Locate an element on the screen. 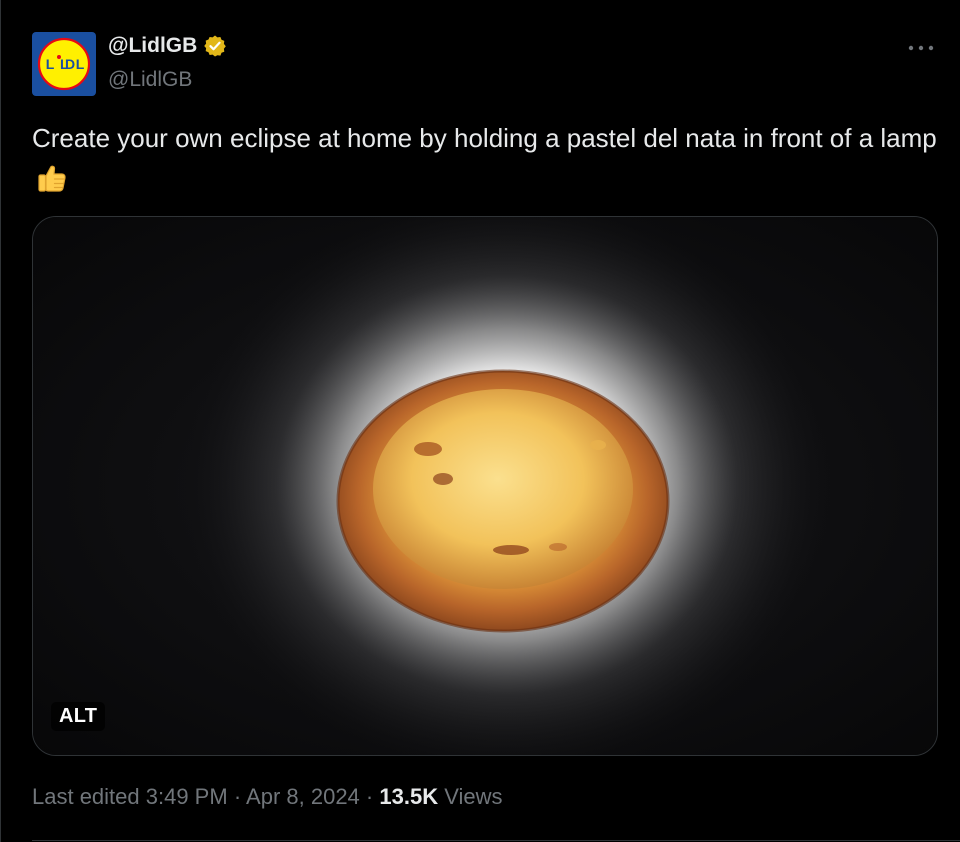  name-row: @LidlGB is located at coordinates (167, 46).